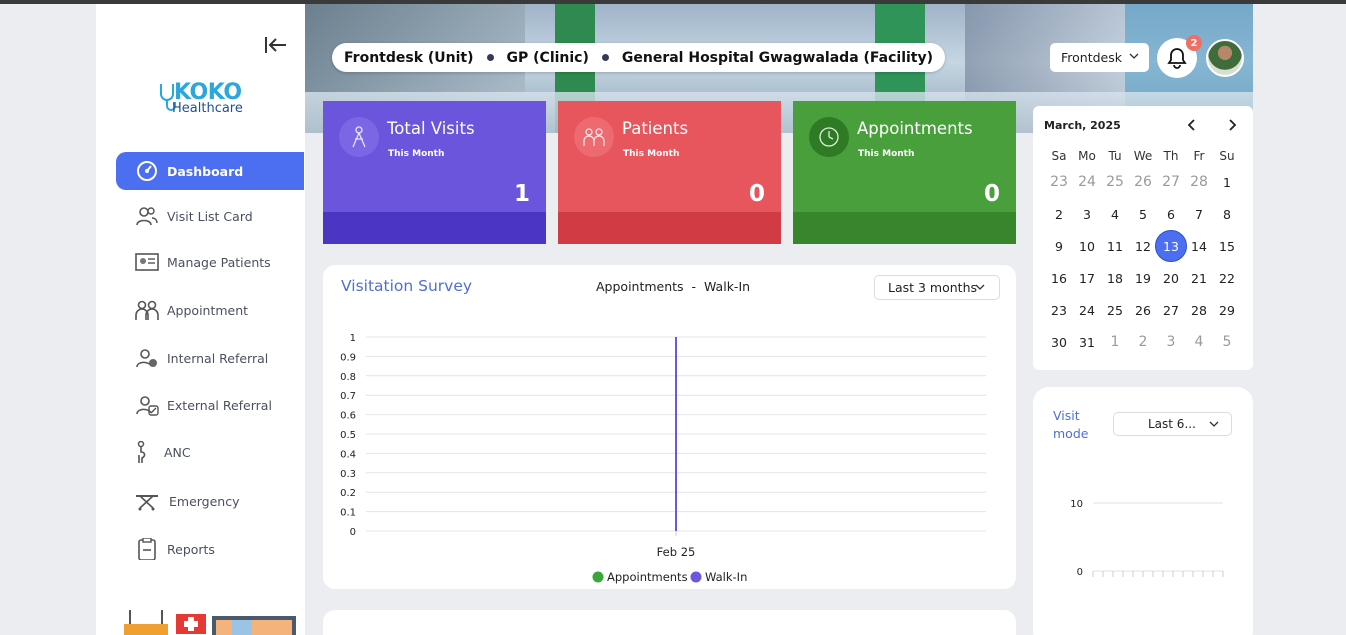 The width and height of the screenshot is (1346, 635). I want to click on sidebar-item-label: Reports, so click(191, 549).